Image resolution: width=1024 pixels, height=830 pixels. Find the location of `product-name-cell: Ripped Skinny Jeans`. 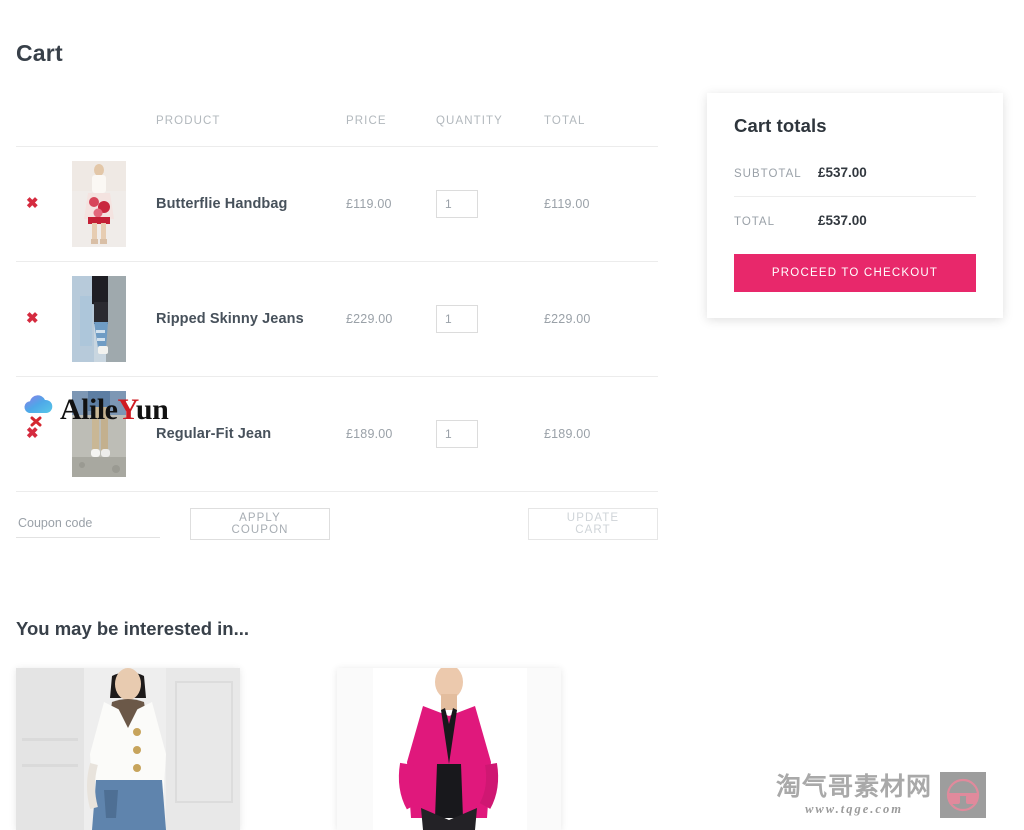

product-name-cell: Ripped Skinny Jeans is located at coordinates (251, 319).